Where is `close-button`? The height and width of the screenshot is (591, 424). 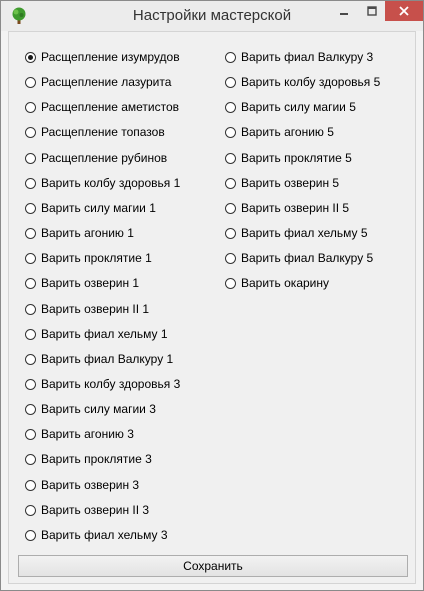
close-button is located at coordinates (404, 11).